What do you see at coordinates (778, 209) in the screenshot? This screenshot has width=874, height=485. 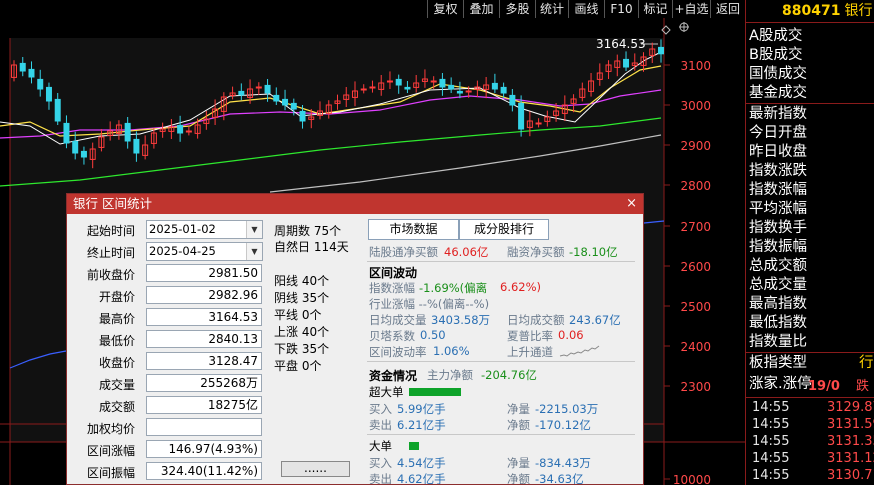 I see `index-field-label: 平均涨幅` at bounding box center [778, 209].